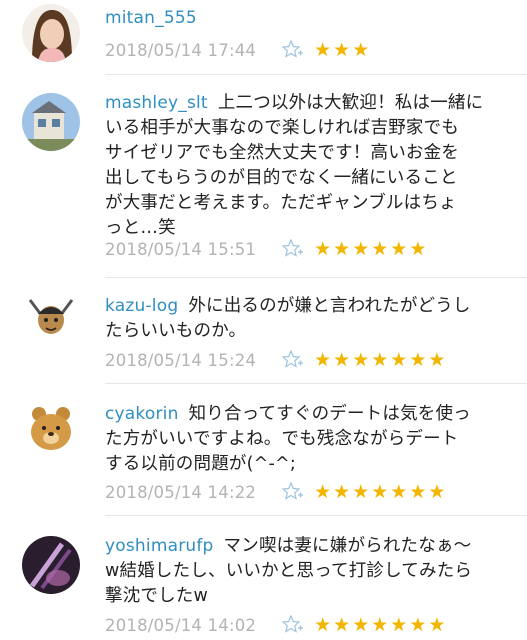 This screenshot has height=640, width=527. What do you see at coordinates (142, 414) in the screenshot?
I see `username: cyakorin` at bounding box center [142, 414].